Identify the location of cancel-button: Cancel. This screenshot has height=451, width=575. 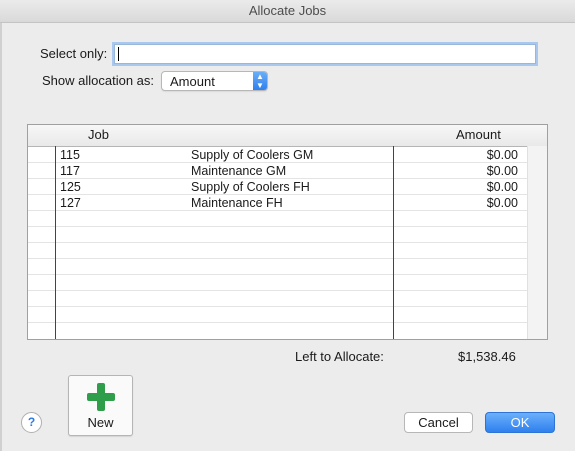
(438, 422).